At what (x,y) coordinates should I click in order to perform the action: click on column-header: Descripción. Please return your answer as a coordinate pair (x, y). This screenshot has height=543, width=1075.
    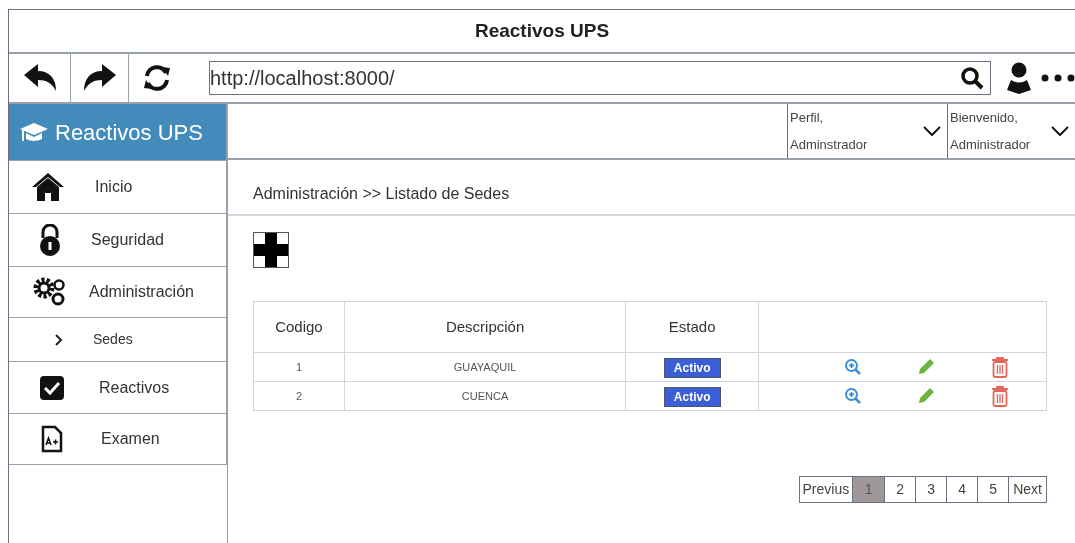
    Looking at the image, I should click on (485, 327).